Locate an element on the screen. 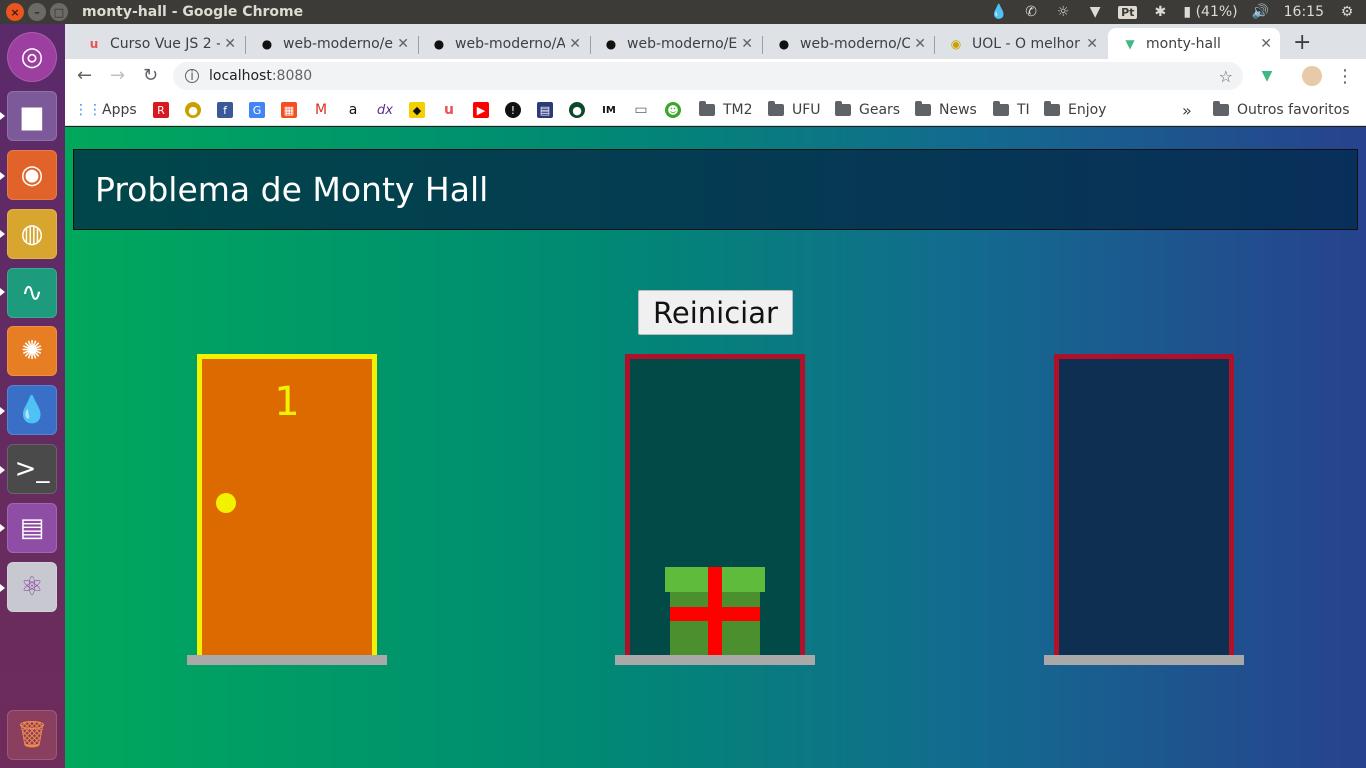 The height and width of the screenshot is (768, 1366). pulse-icon: ∿ is located at coordinates (32, 293).